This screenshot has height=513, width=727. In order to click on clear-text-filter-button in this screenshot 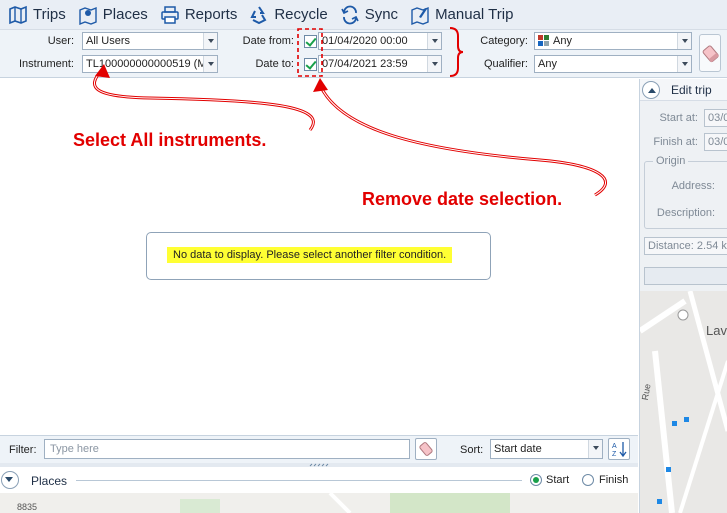, I will do `click(426, 449)`.